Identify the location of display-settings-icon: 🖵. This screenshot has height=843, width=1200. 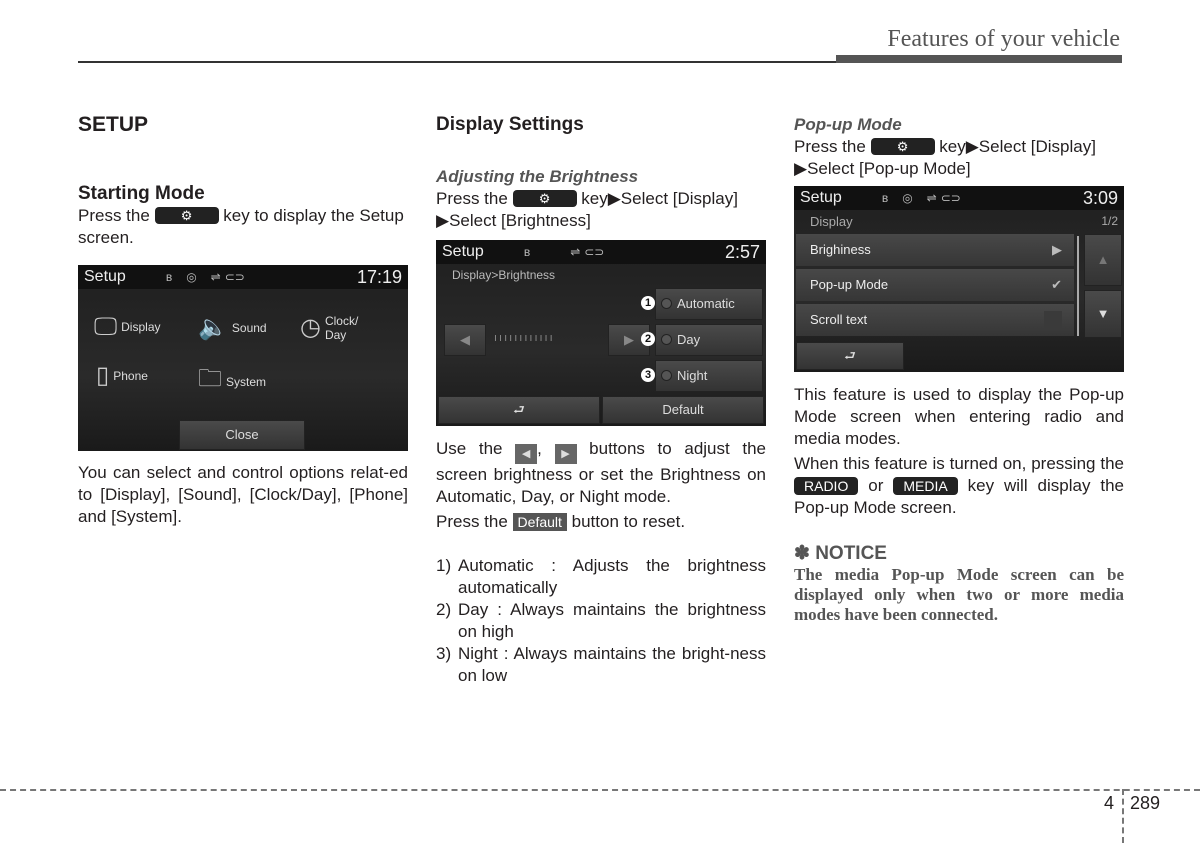
(106, 326).